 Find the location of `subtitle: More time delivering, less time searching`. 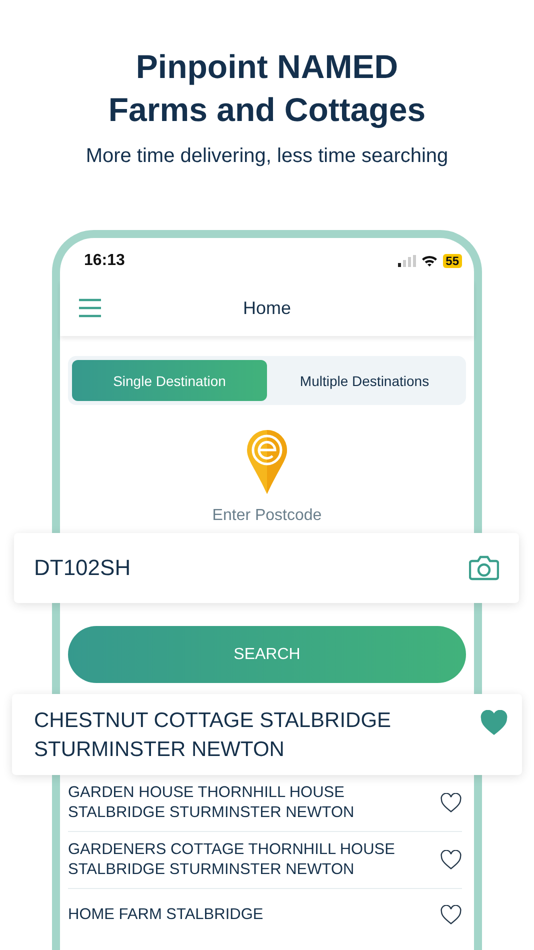

subtitle: More time delivering, less time searching is located at coordinates (267, 156).